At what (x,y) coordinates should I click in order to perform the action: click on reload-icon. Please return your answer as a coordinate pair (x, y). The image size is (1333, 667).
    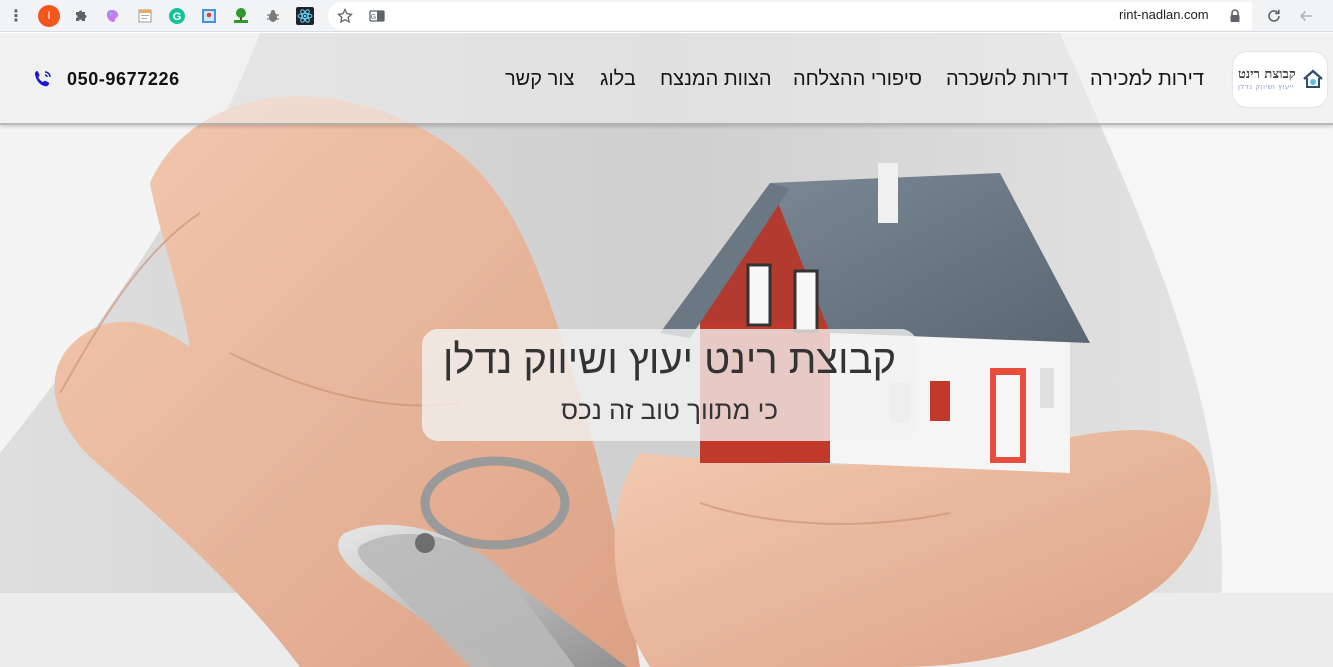
    Looking at the image, I should click on (1274, 16).